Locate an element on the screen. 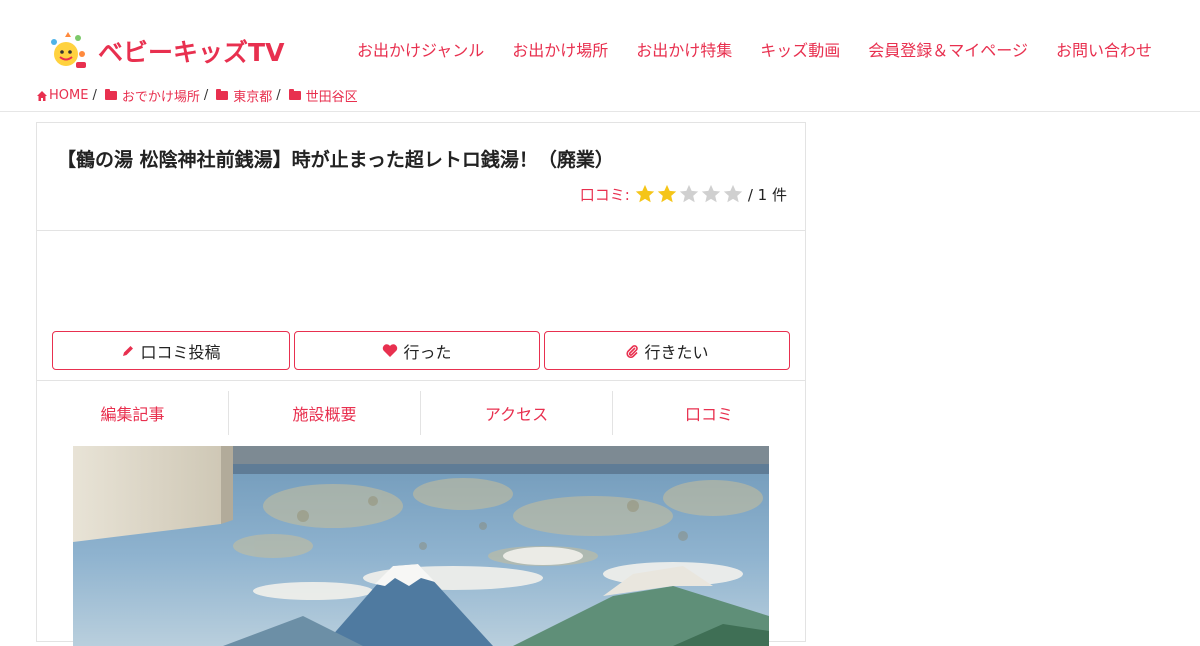  breadcrumb-item-setagaya: 世田谷区 is located at coordinates (323, 95).